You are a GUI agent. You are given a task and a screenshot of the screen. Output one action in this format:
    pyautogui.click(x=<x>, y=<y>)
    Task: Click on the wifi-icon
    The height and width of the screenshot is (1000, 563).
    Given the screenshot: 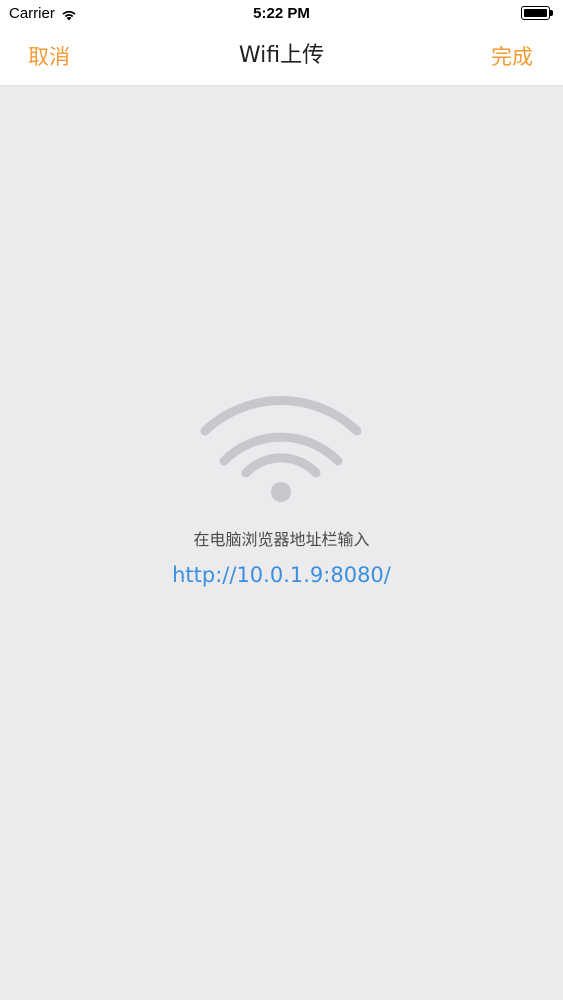 What is the action you would take?
    pyautogui.click(x=281, y=446)
    